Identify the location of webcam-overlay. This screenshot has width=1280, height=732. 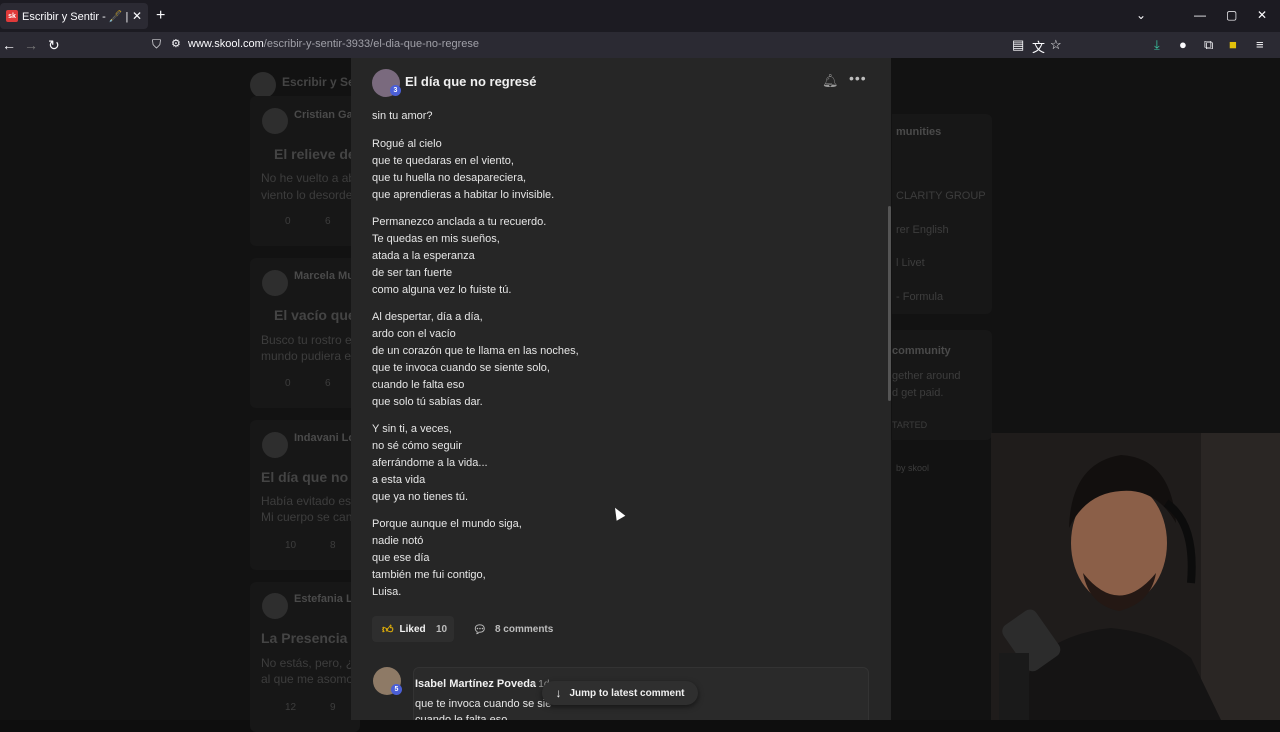
(1135, 576).